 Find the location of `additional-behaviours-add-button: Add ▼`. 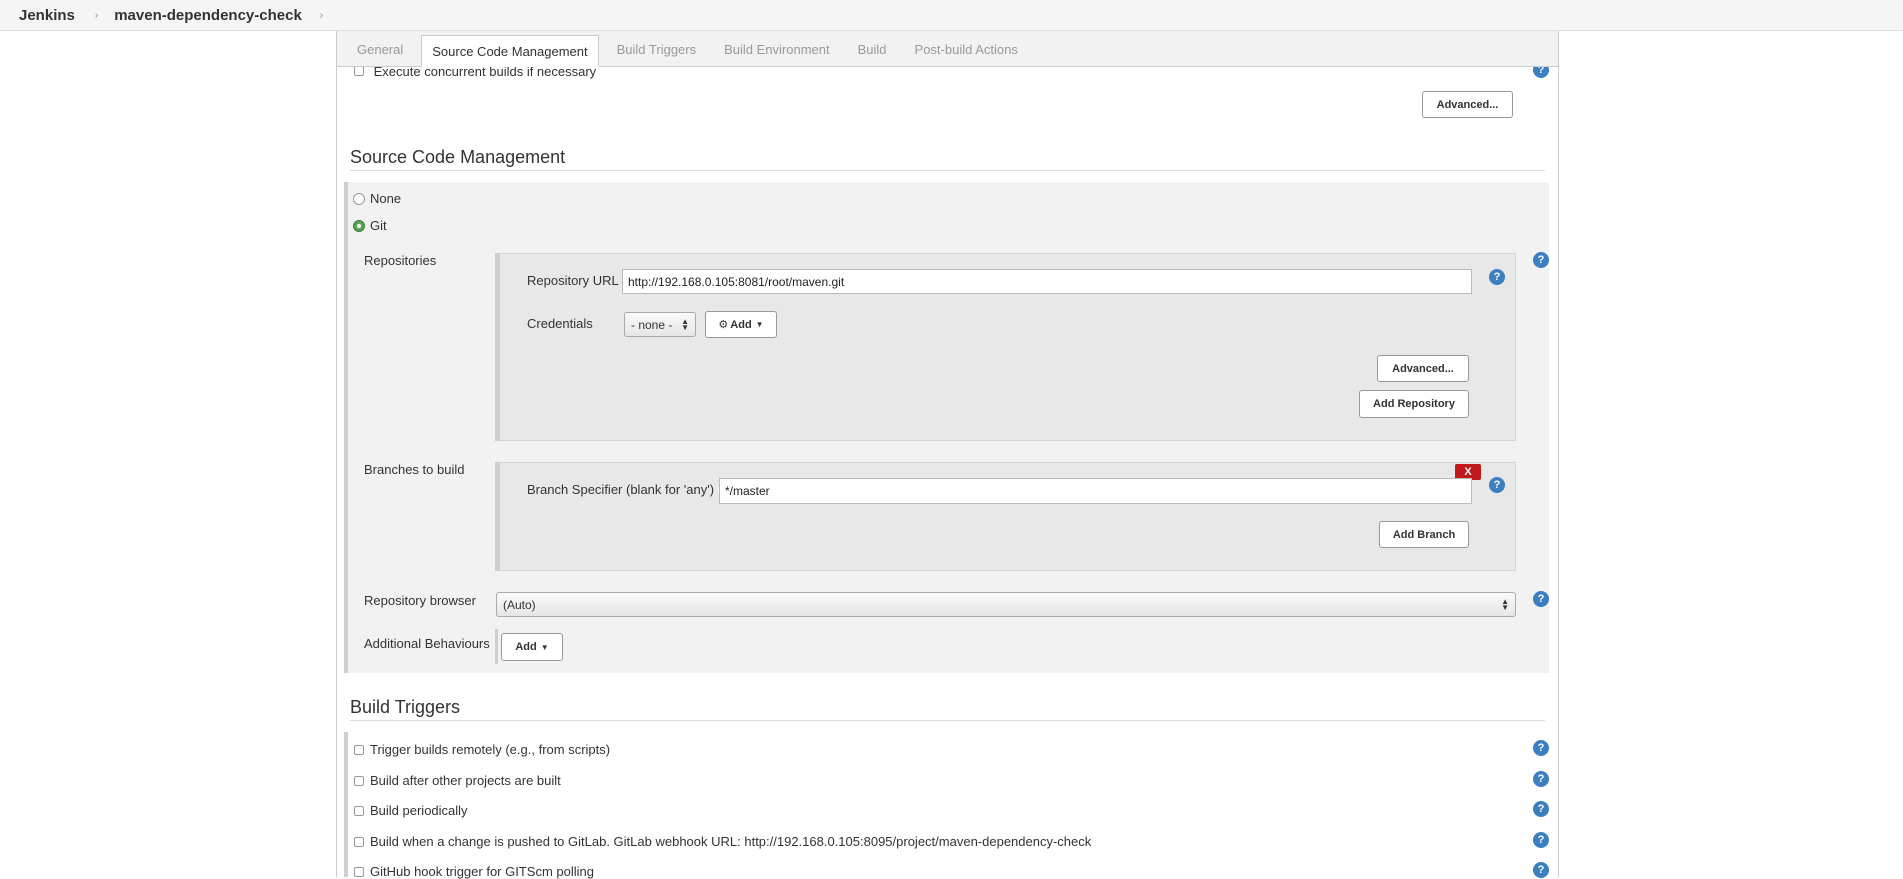

additional-behaviours-add-button: Add ▼ is located at coordinates (532, 647).